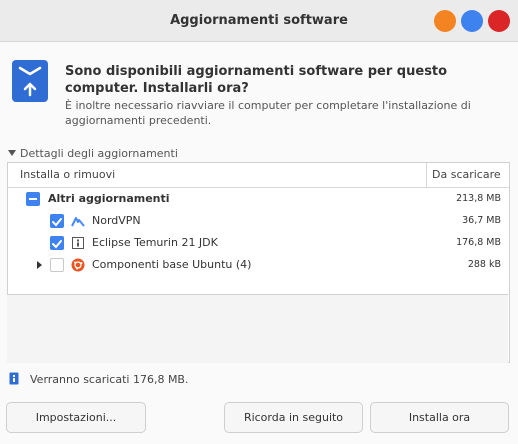  I want to click on download-status: Verranno scaricati 176,8 MB., so click(109, 379).